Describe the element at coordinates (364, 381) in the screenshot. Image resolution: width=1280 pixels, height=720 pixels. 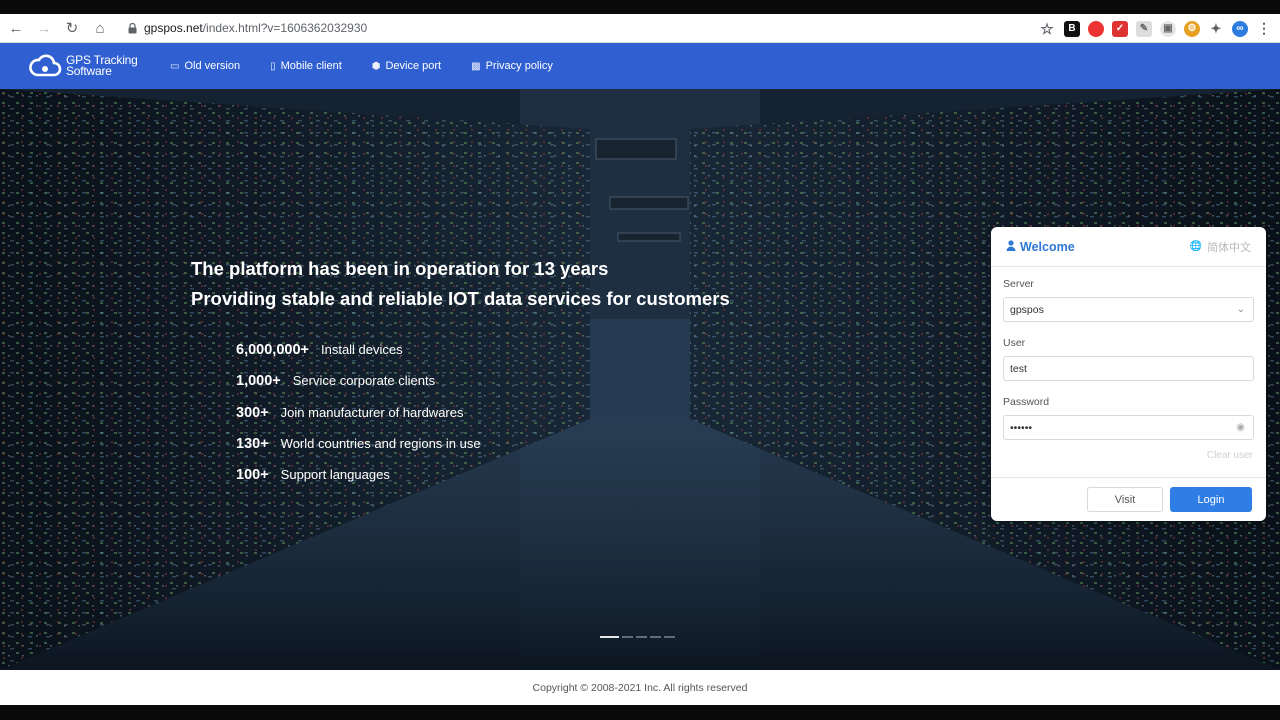
I see `stat-description: Service corporate clients` at that location.